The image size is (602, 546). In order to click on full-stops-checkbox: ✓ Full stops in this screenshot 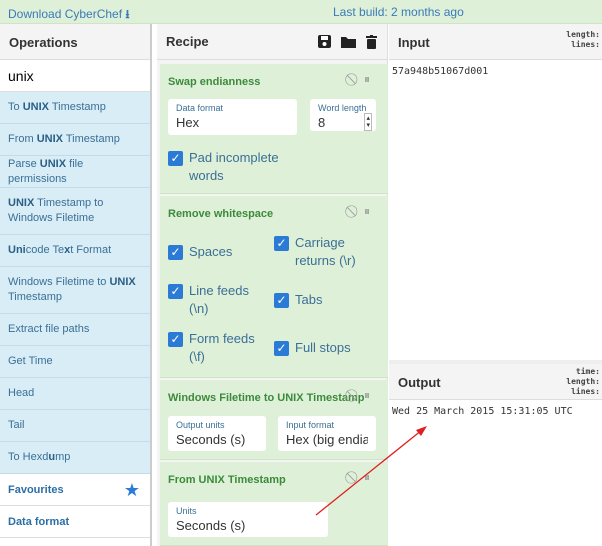, I will do `click(312, 348)`.